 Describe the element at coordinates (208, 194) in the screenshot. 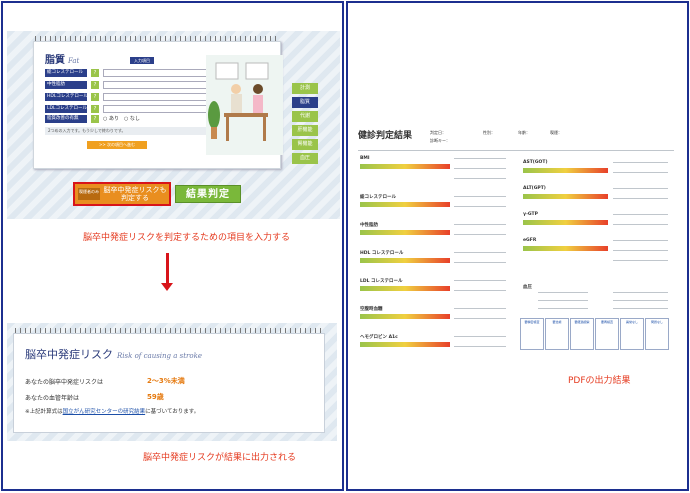

I see `judge-result-button: 結果判定` at that location.